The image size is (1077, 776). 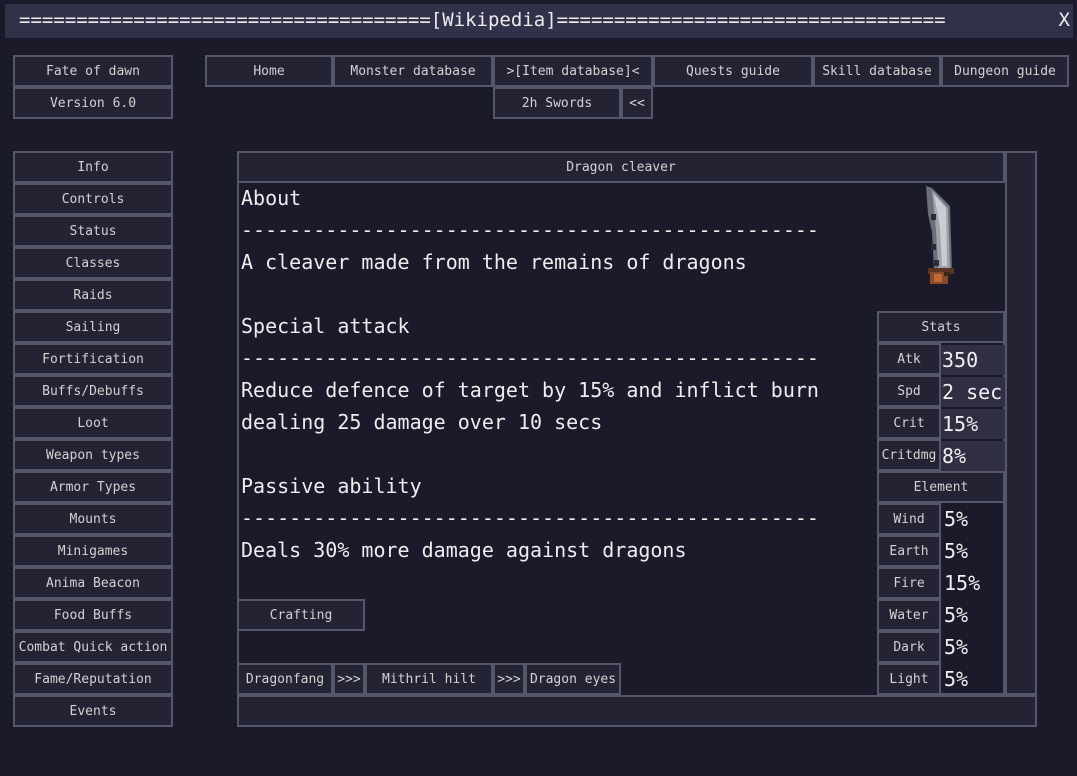 I want to click on stats-header: Stats, so click(x=941, y=327).